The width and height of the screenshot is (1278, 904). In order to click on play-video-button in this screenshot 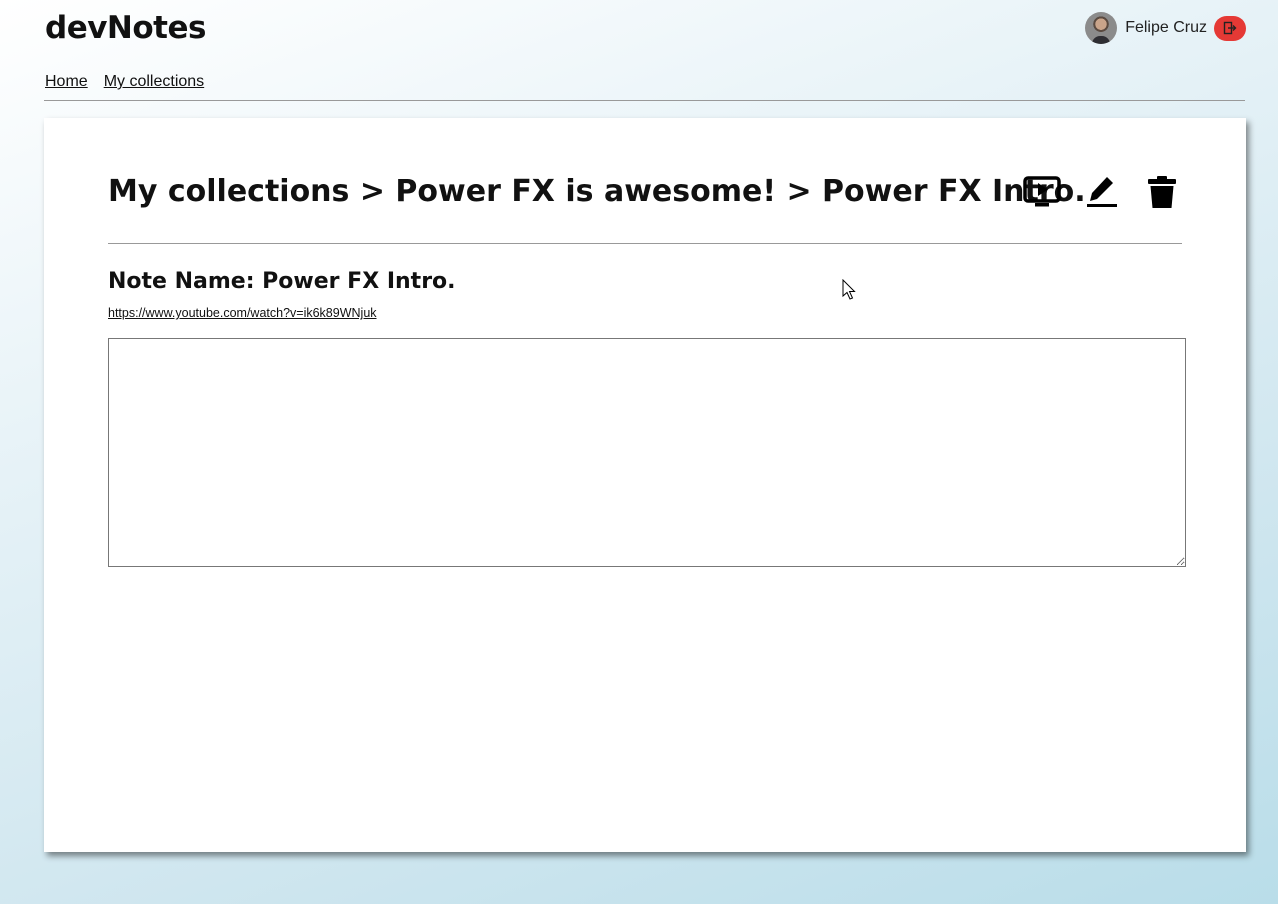, I will do `click(1042, 192)`.